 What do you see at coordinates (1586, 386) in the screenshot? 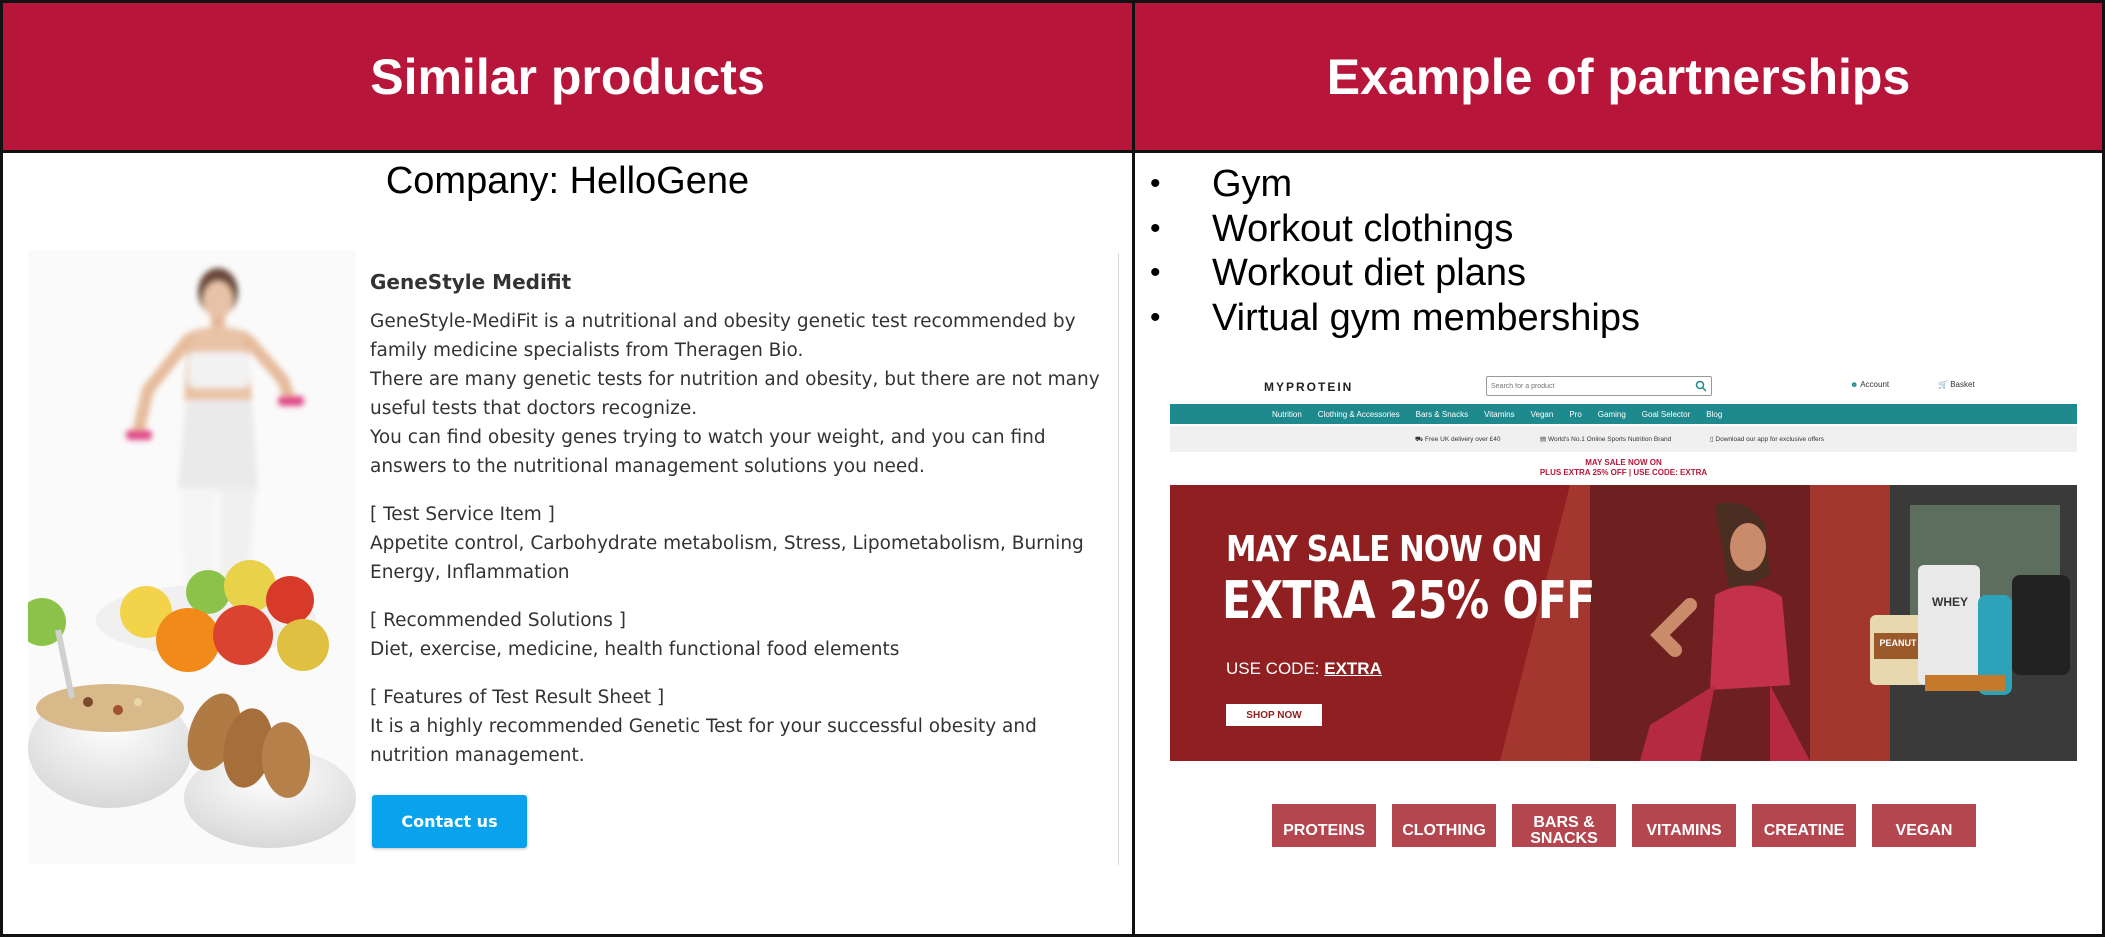
I see `search-input` at bounding box center [1586, 386].